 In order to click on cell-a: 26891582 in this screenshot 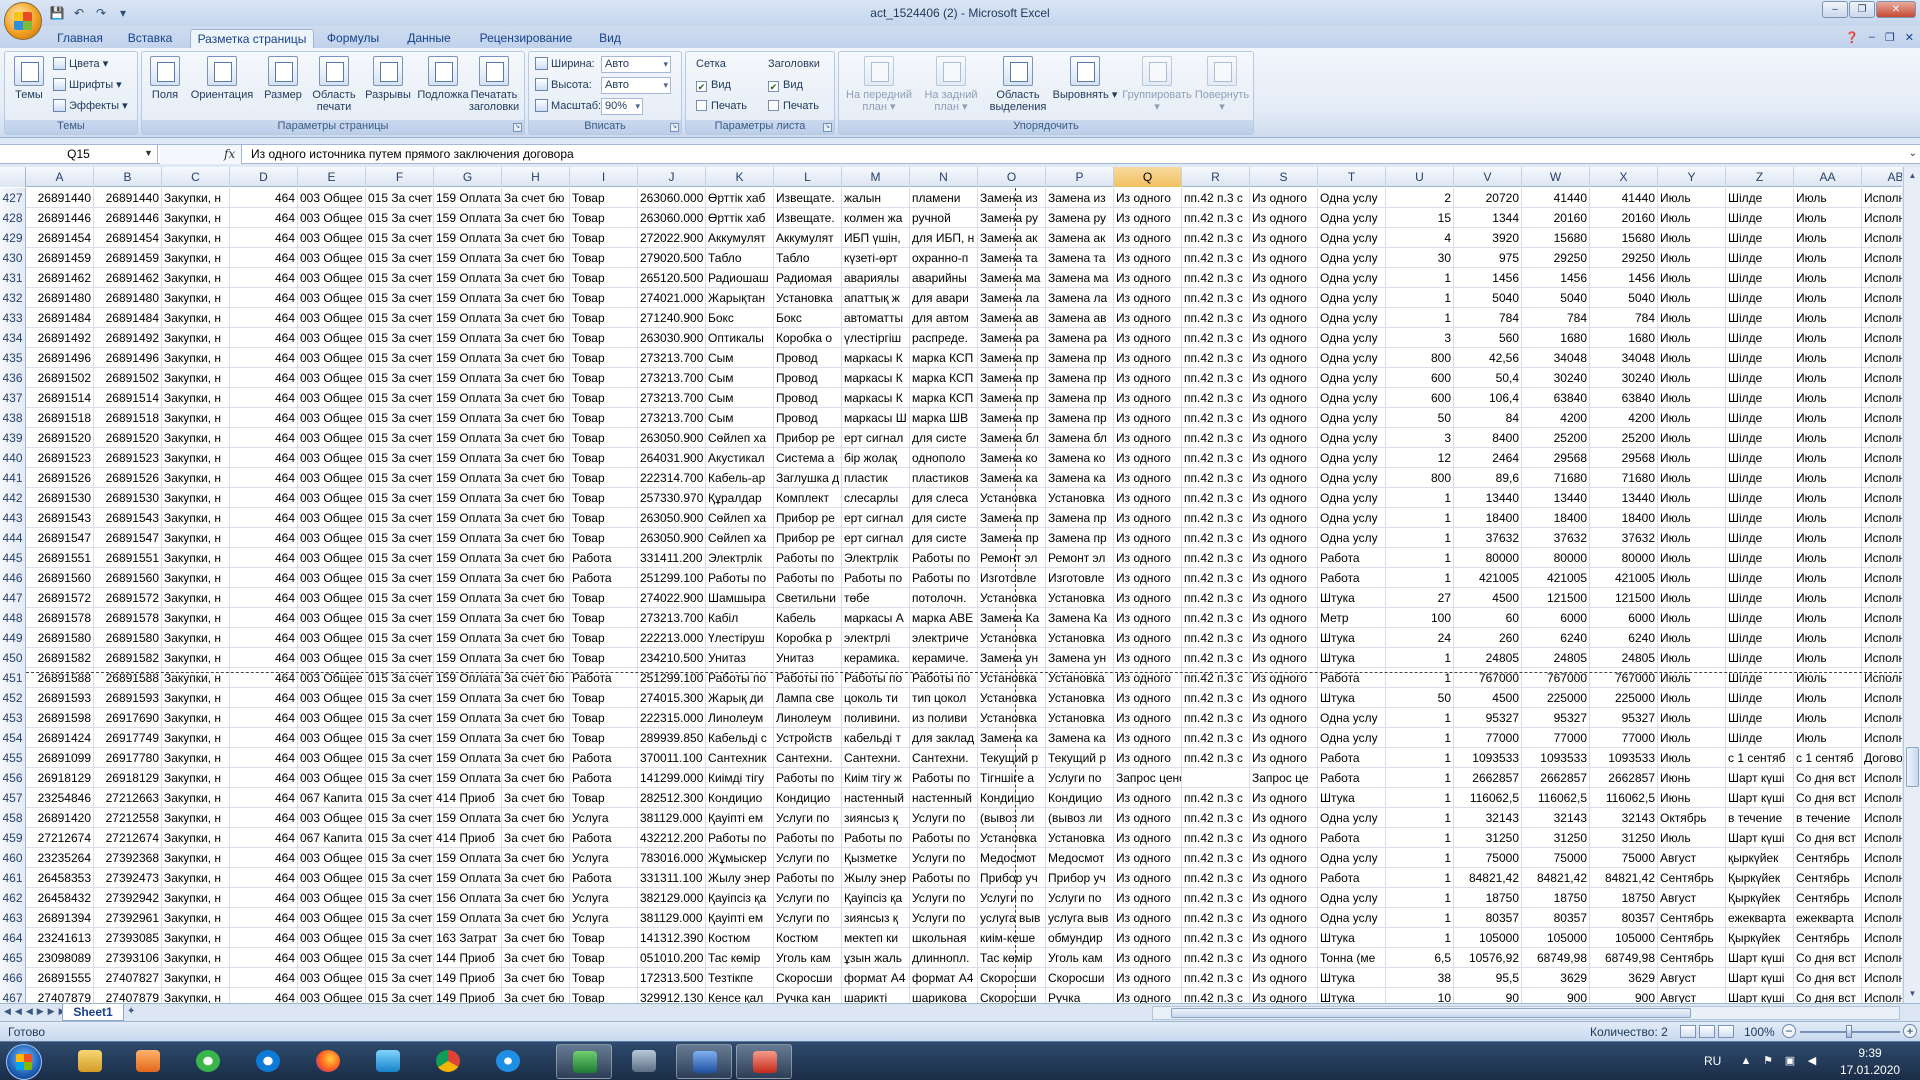, I will do `click(60, 658)`.